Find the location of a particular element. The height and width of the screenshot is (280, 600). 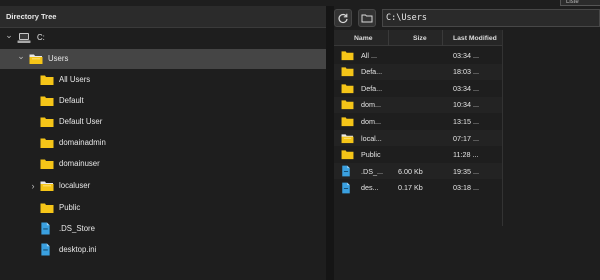

column-size: Size is located at coordinates (415, 38).